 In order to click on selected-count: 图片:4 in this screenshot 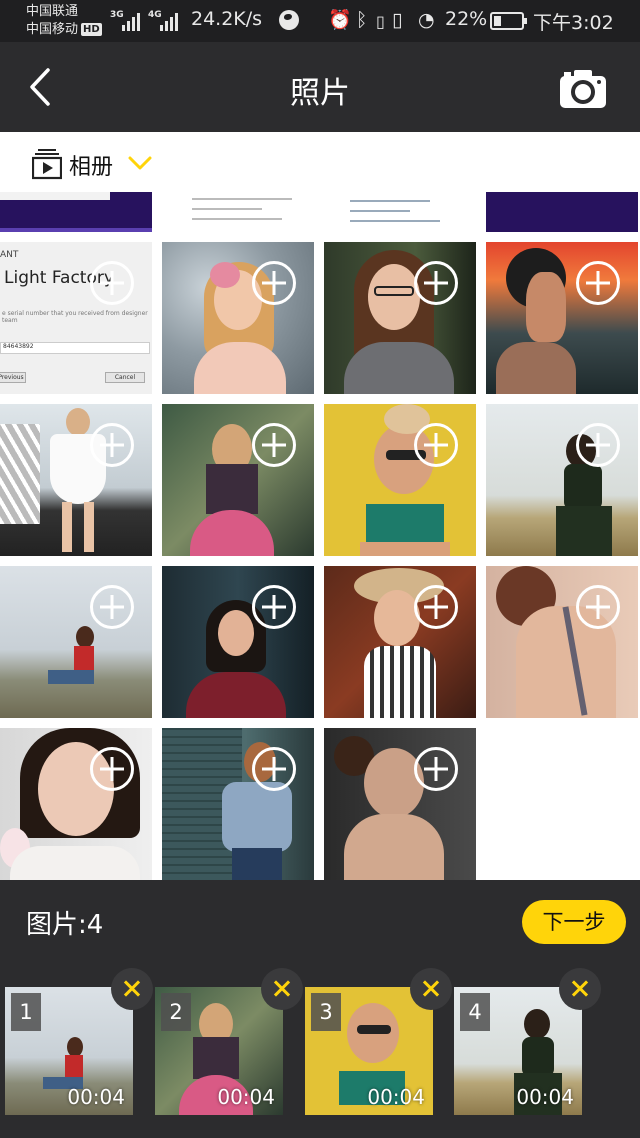, I will do `click(65, 925)`.